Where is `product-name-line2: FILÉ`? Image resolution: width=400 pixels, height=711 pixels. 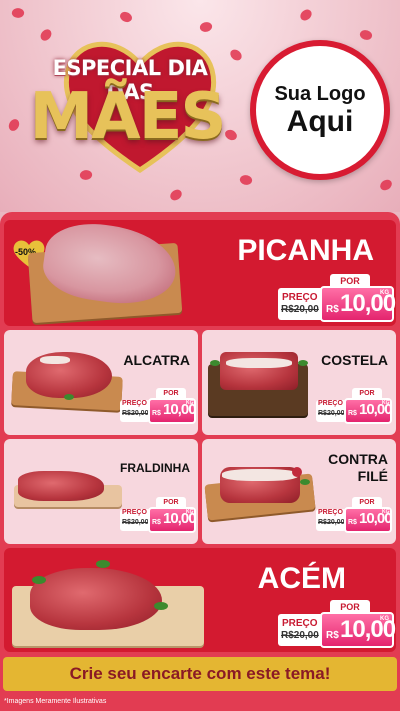 product-name-line2: FILÉ is located at coordinates (372, 476).